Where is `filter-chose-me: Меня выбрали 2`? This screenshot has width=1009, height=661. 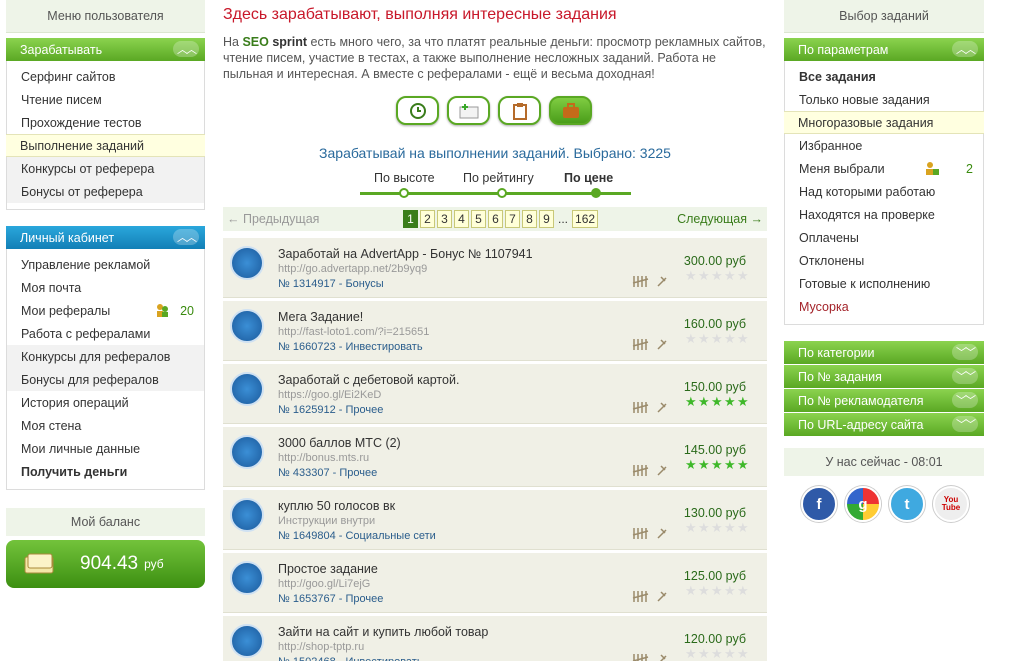 filter-chose-me: Меня выбрали 2 is located at coordinates (884, 168).